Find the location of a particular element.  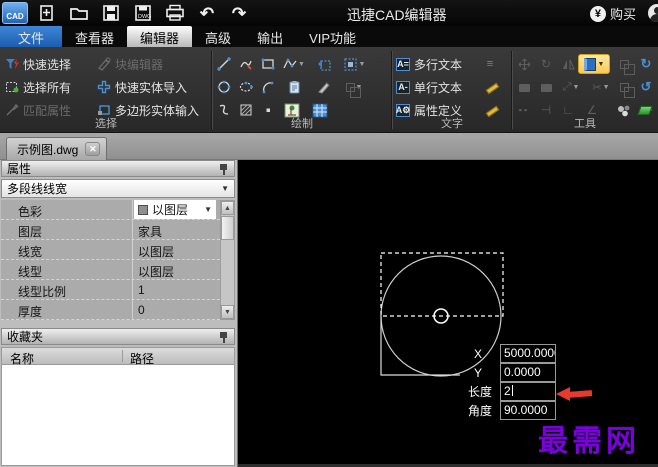

table-row-layer: 图层 家具 is located at coordinates (118, 230).